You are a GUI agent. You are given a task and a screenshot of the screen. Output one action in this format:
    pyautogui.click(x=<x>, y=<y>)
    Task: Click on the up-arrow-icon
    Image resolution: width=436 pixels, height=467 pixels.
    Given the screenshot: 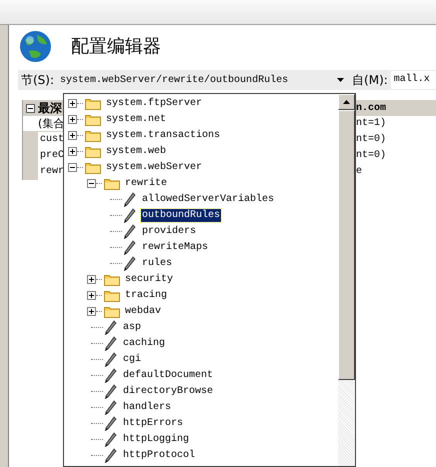 What is the action you would take?
    pyautogui.click(x=346, y=102)
    